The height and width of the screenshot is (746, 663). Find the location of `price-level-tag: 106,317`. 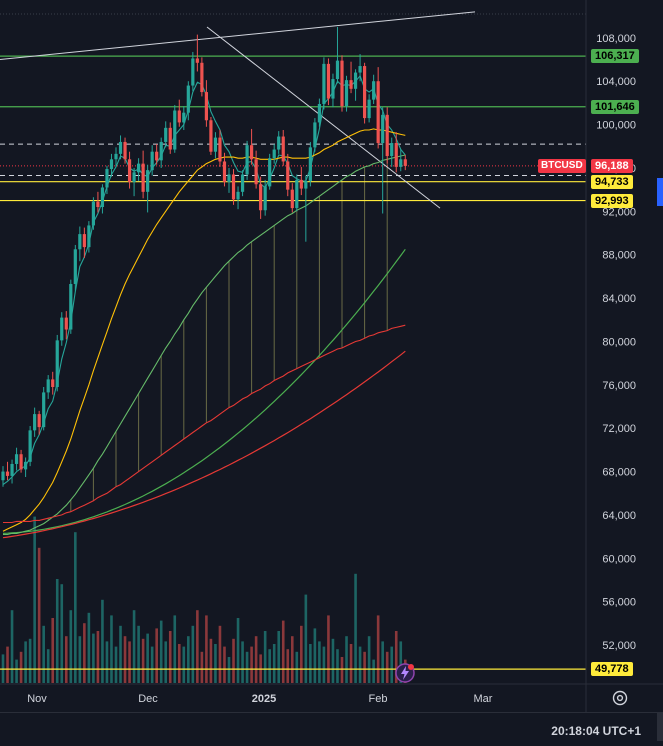

price-level-tag: 106,317 is located at coordinates (615, 56).